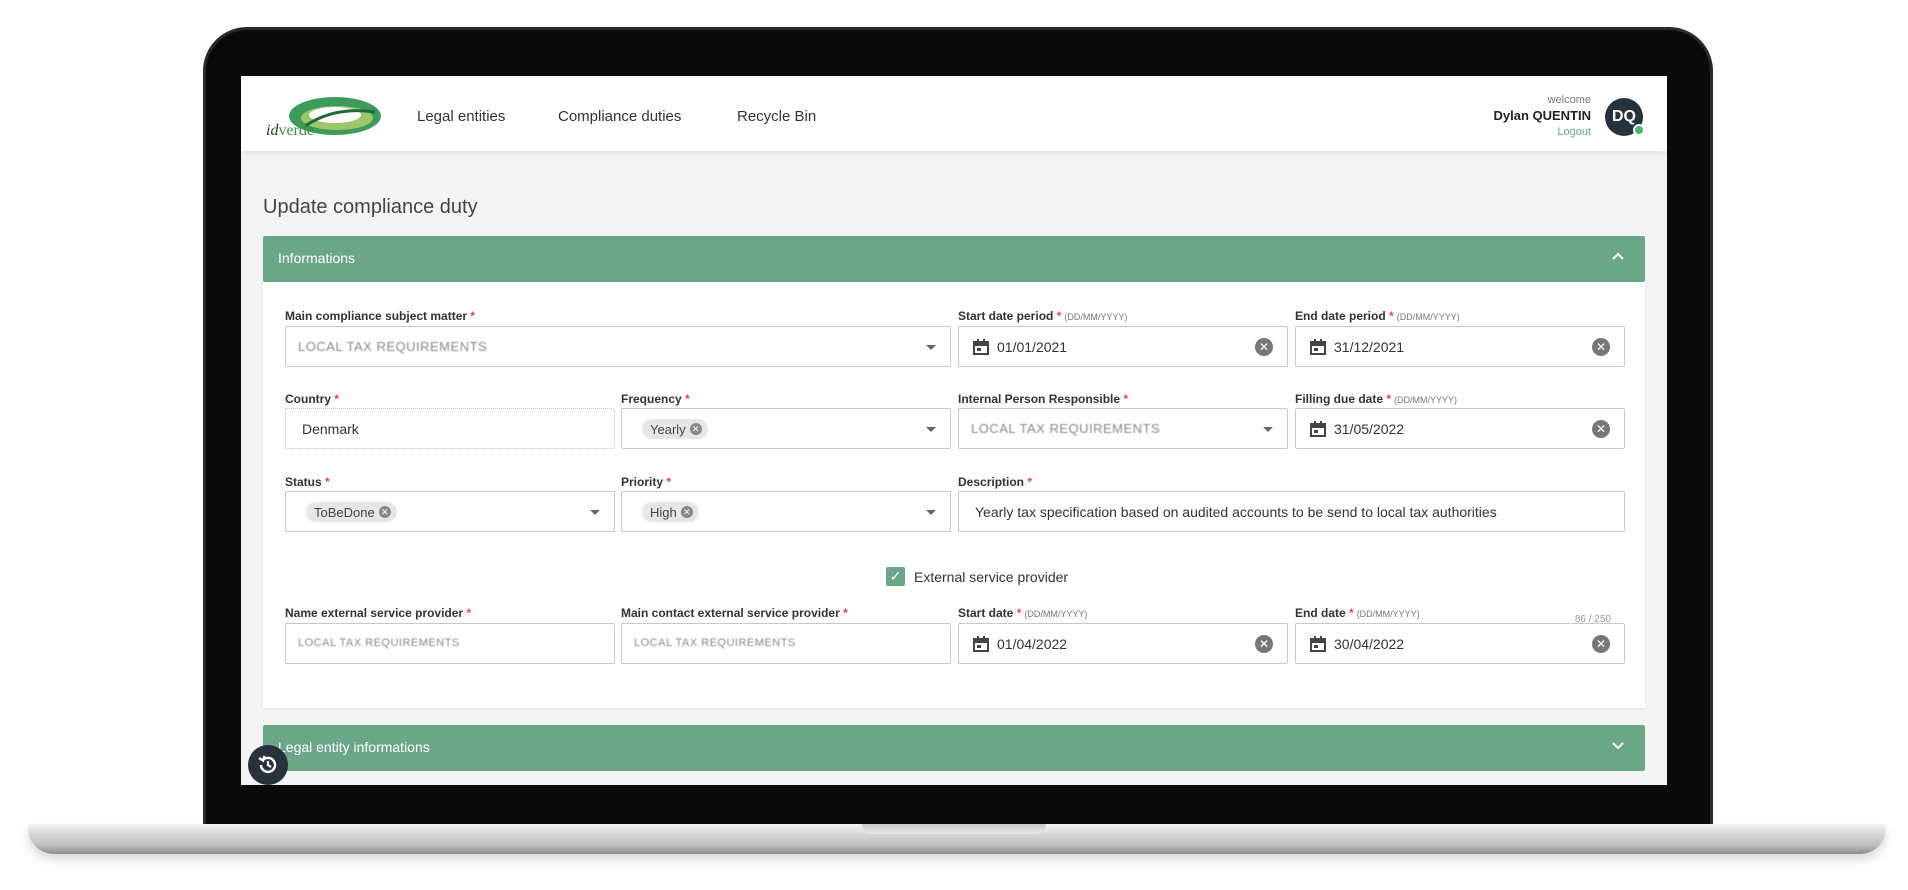 The height and width of the screenshot is (890, 1908). What do you see at coordinates (619, 116) in the screenshot?
I see `nav-compliance-duties: Compliance duties` at bounding box center [619, 116].